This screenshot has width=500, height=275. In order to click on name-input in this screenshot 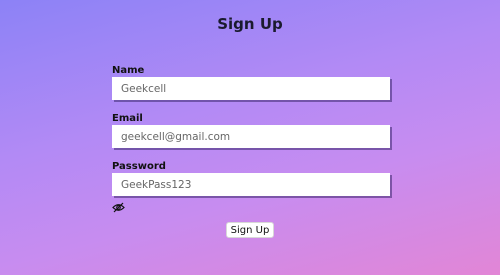, I will do `click(251, 88)`.